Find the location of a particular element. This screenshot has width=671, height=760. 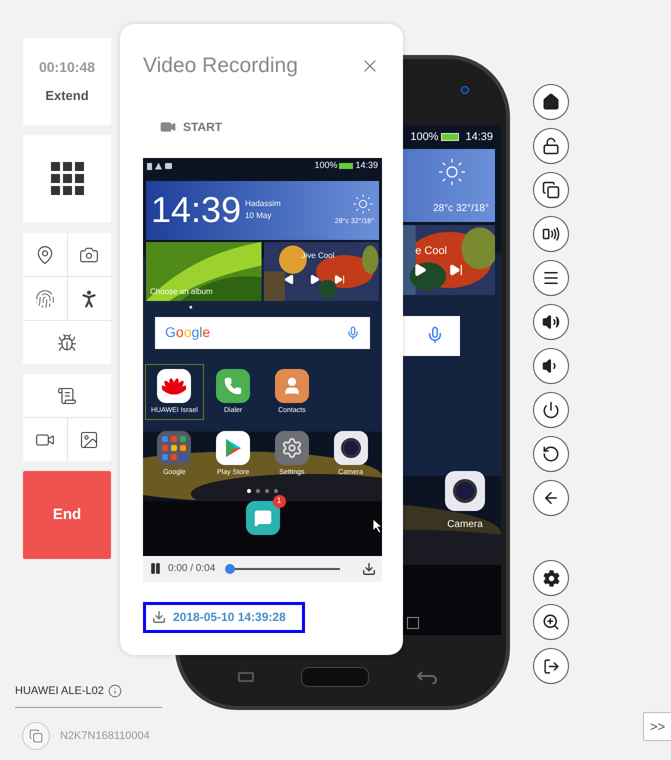

zoom-in-icon is located at coordinates (551, 622).